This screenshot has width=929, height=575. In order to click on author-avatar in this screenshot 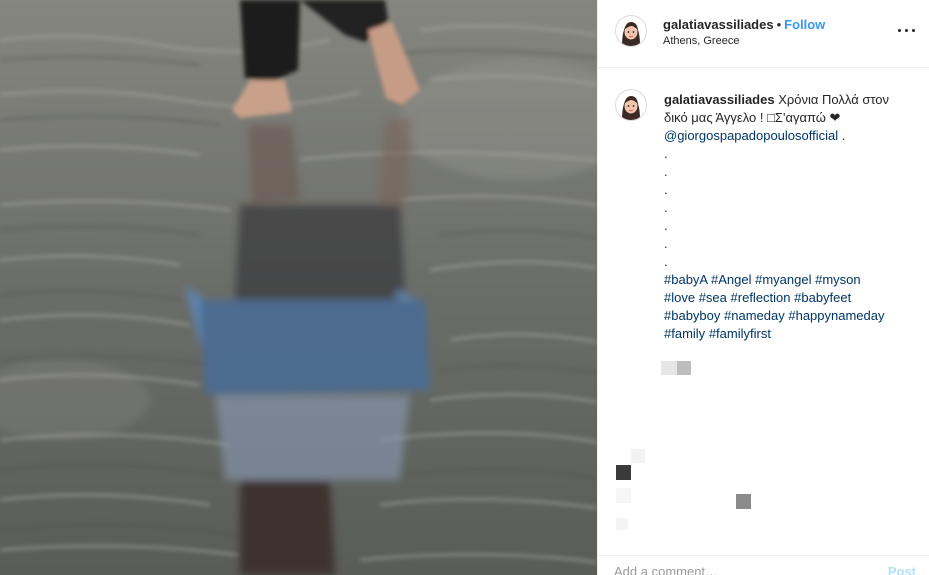, I will do `click(631, 31)`.